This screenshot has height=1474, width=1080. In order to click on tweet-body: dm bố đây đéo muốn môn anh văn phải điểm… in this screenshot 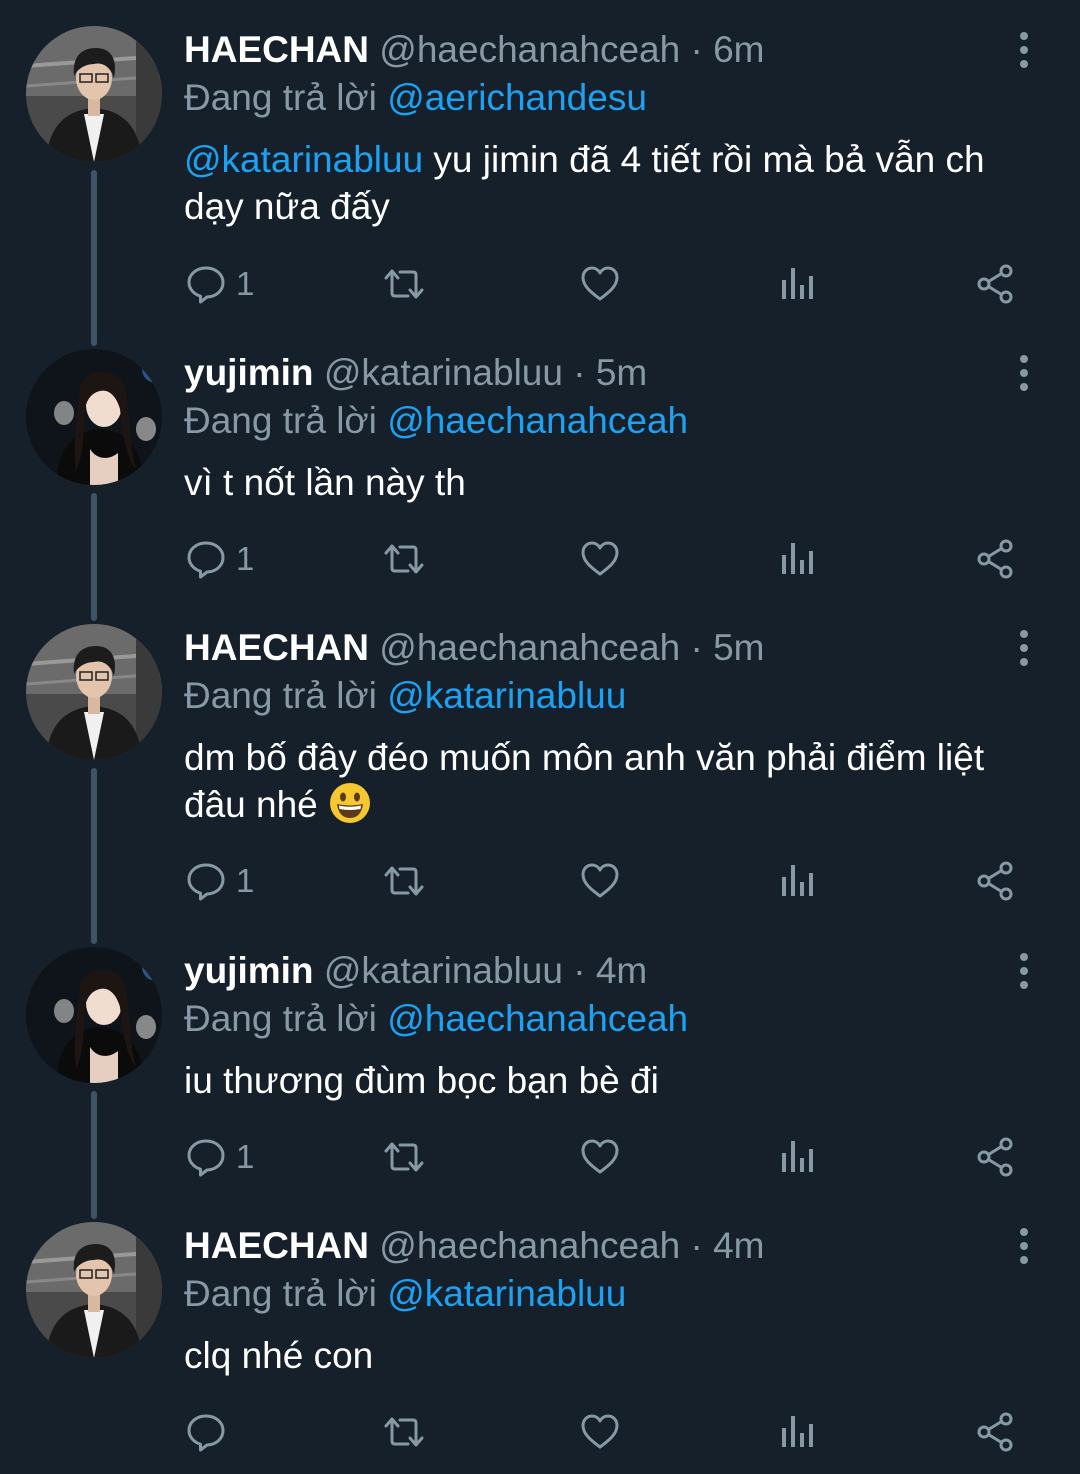, I will do `click(584, 781)`.